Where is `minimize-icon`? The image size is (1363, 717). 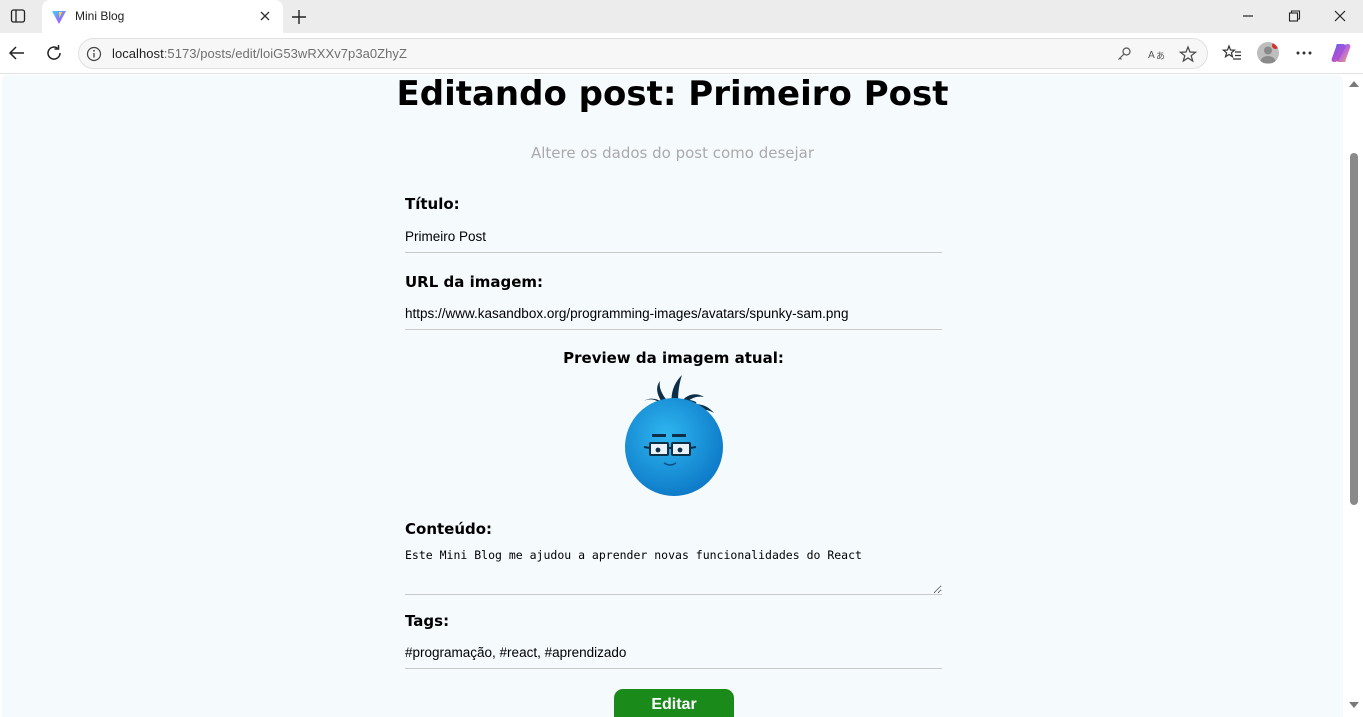
minimize-icon is located at coordinates (1248, 16).